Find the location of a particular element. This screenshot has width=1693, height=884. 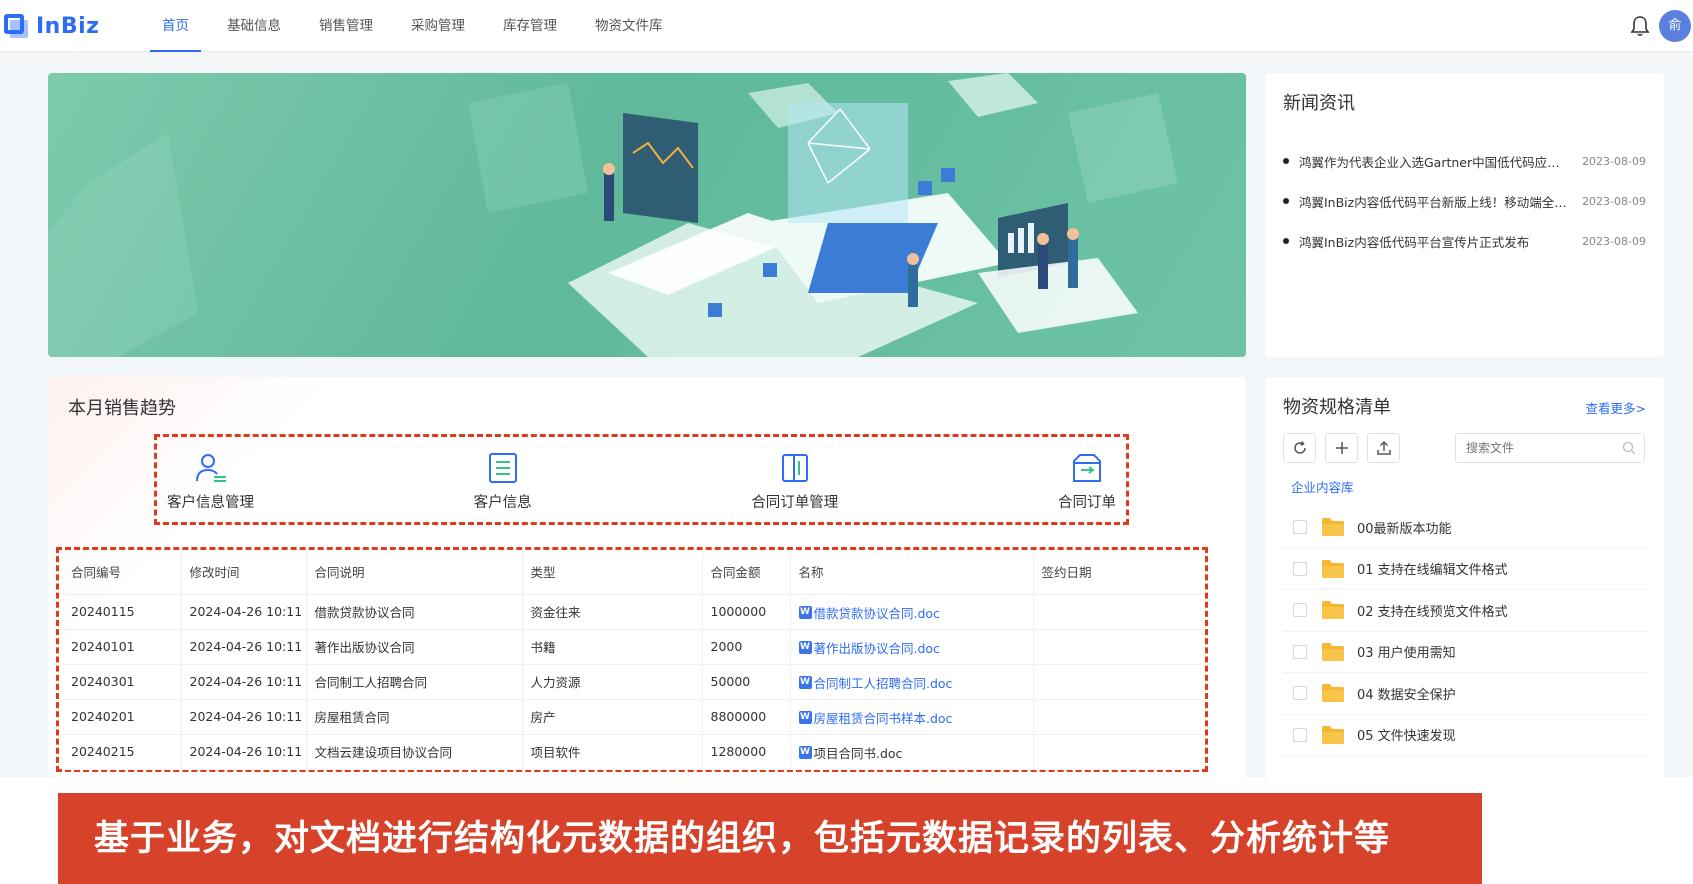

nav-item-home: 首页 is located at coordinates (175, 26).